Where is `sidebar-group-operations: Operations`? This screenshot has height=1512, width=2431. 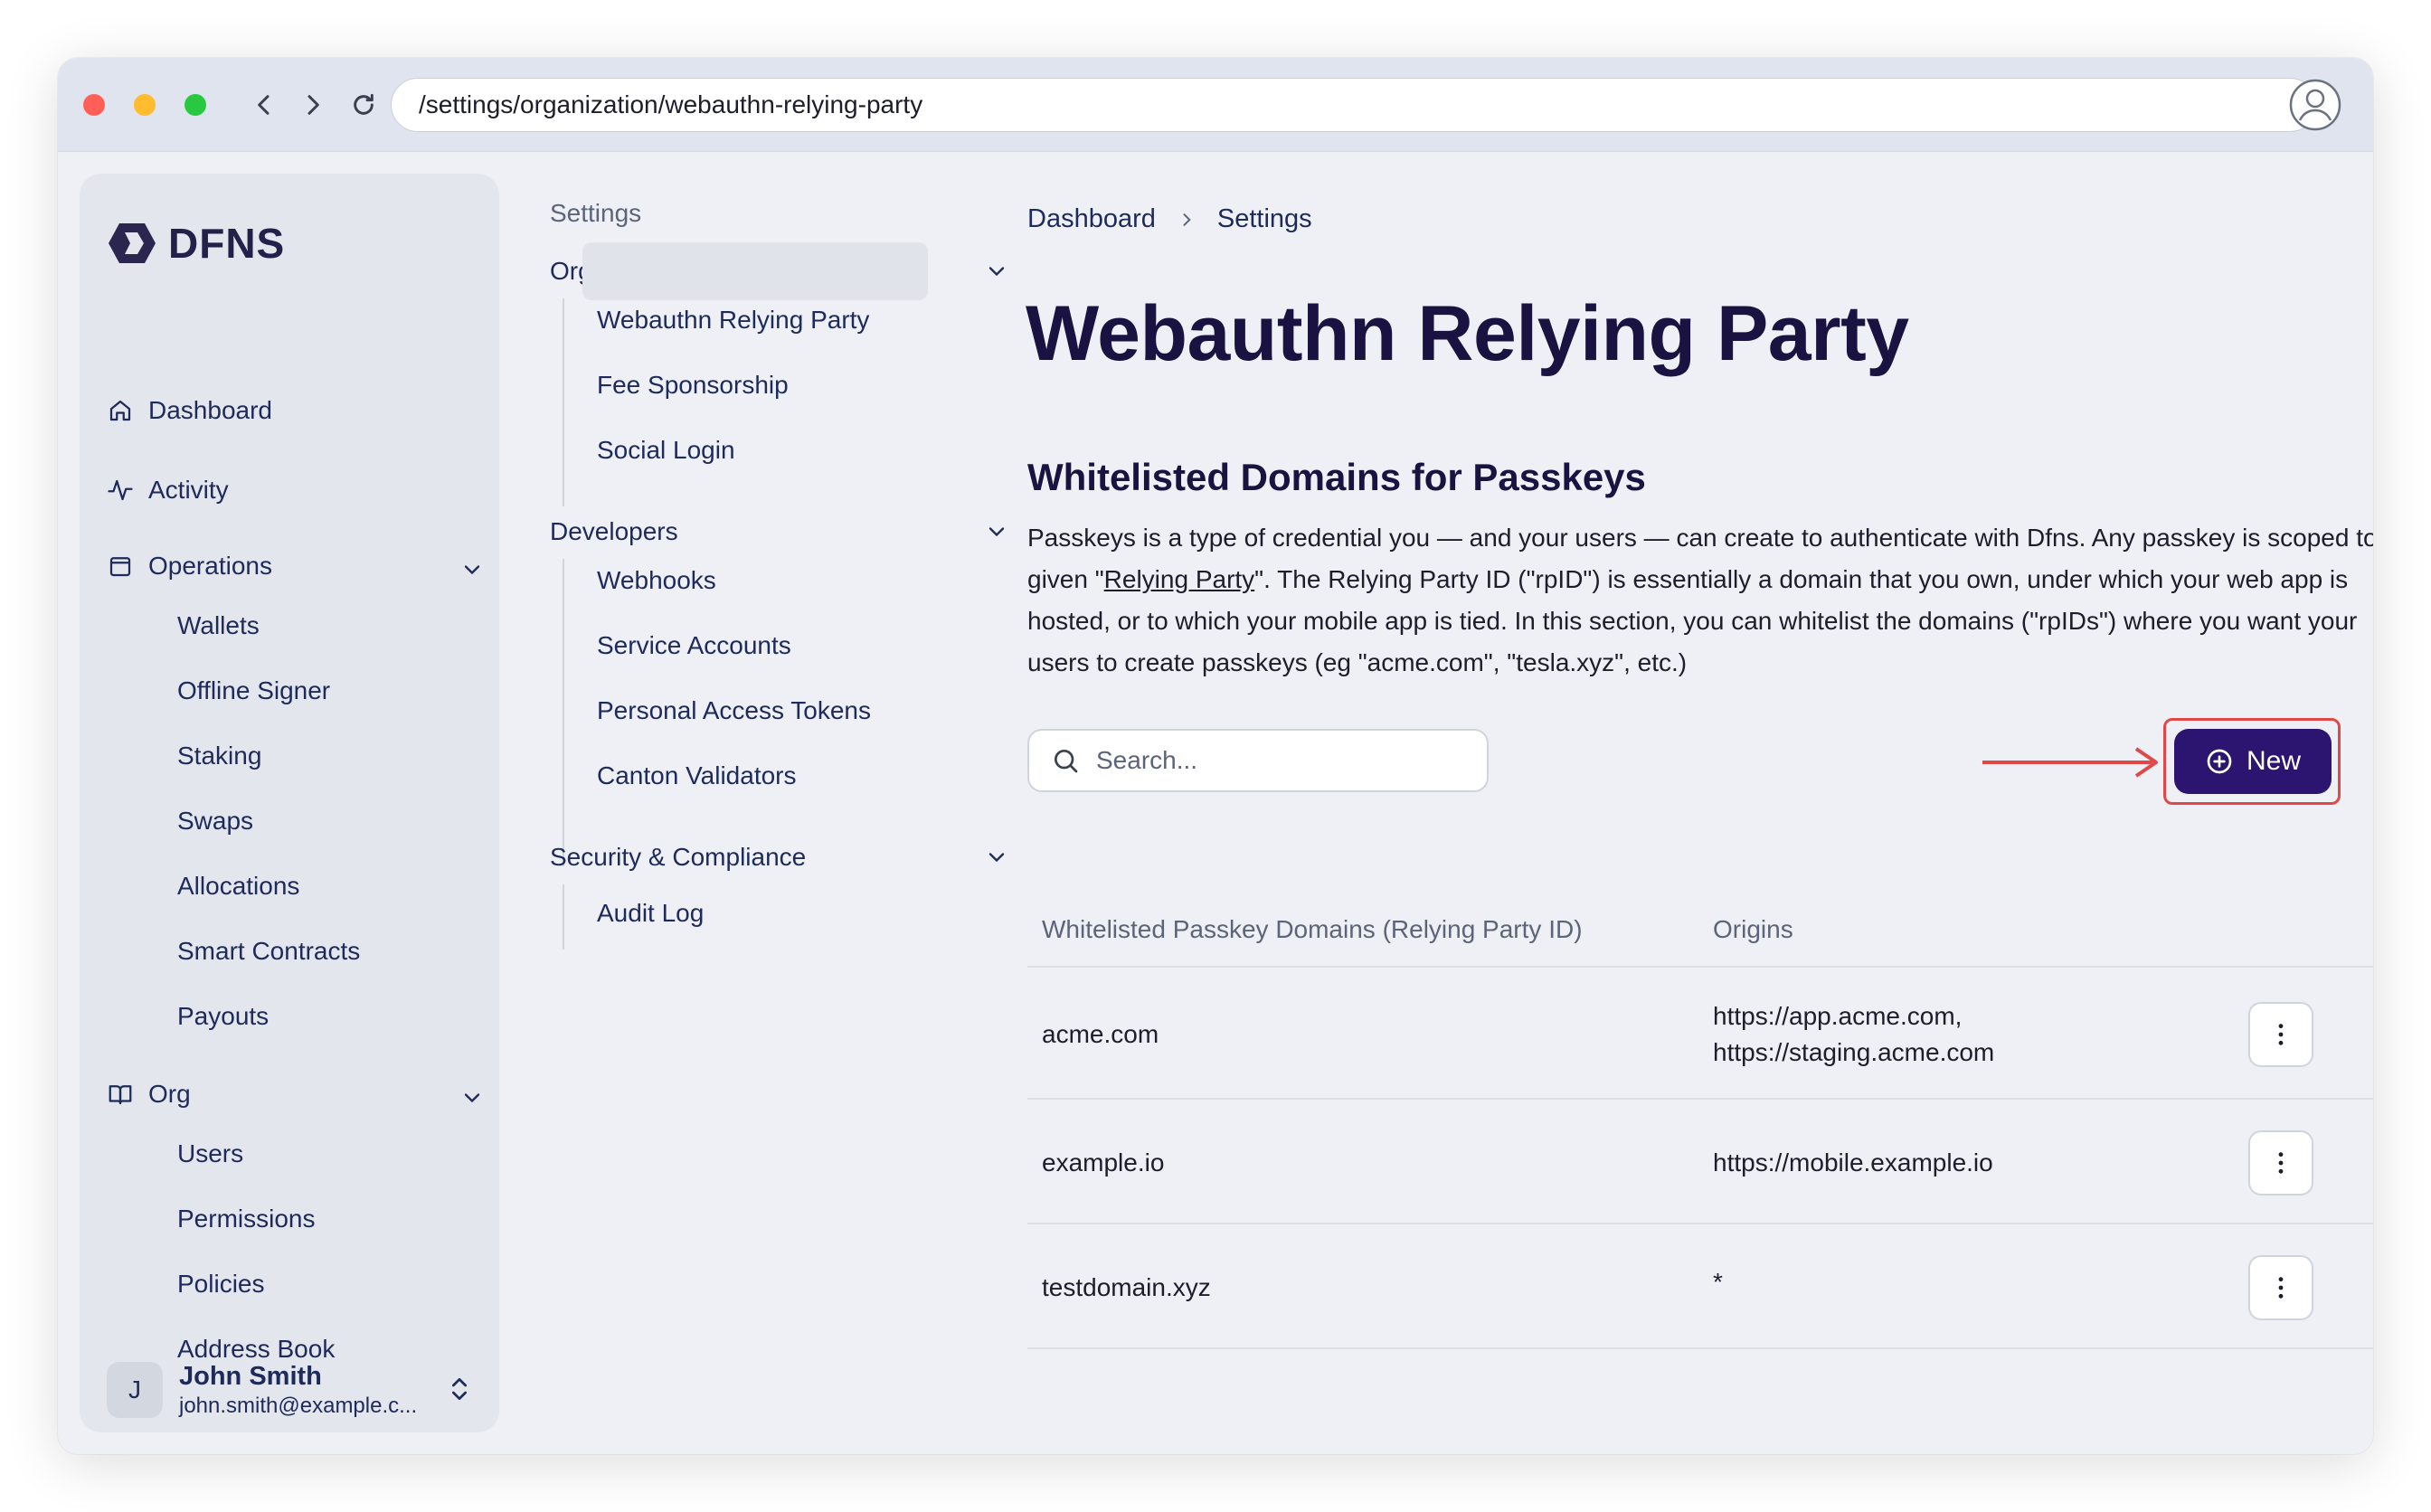 sidebar-group-operations: Operations is located at coordinates (189, 566).